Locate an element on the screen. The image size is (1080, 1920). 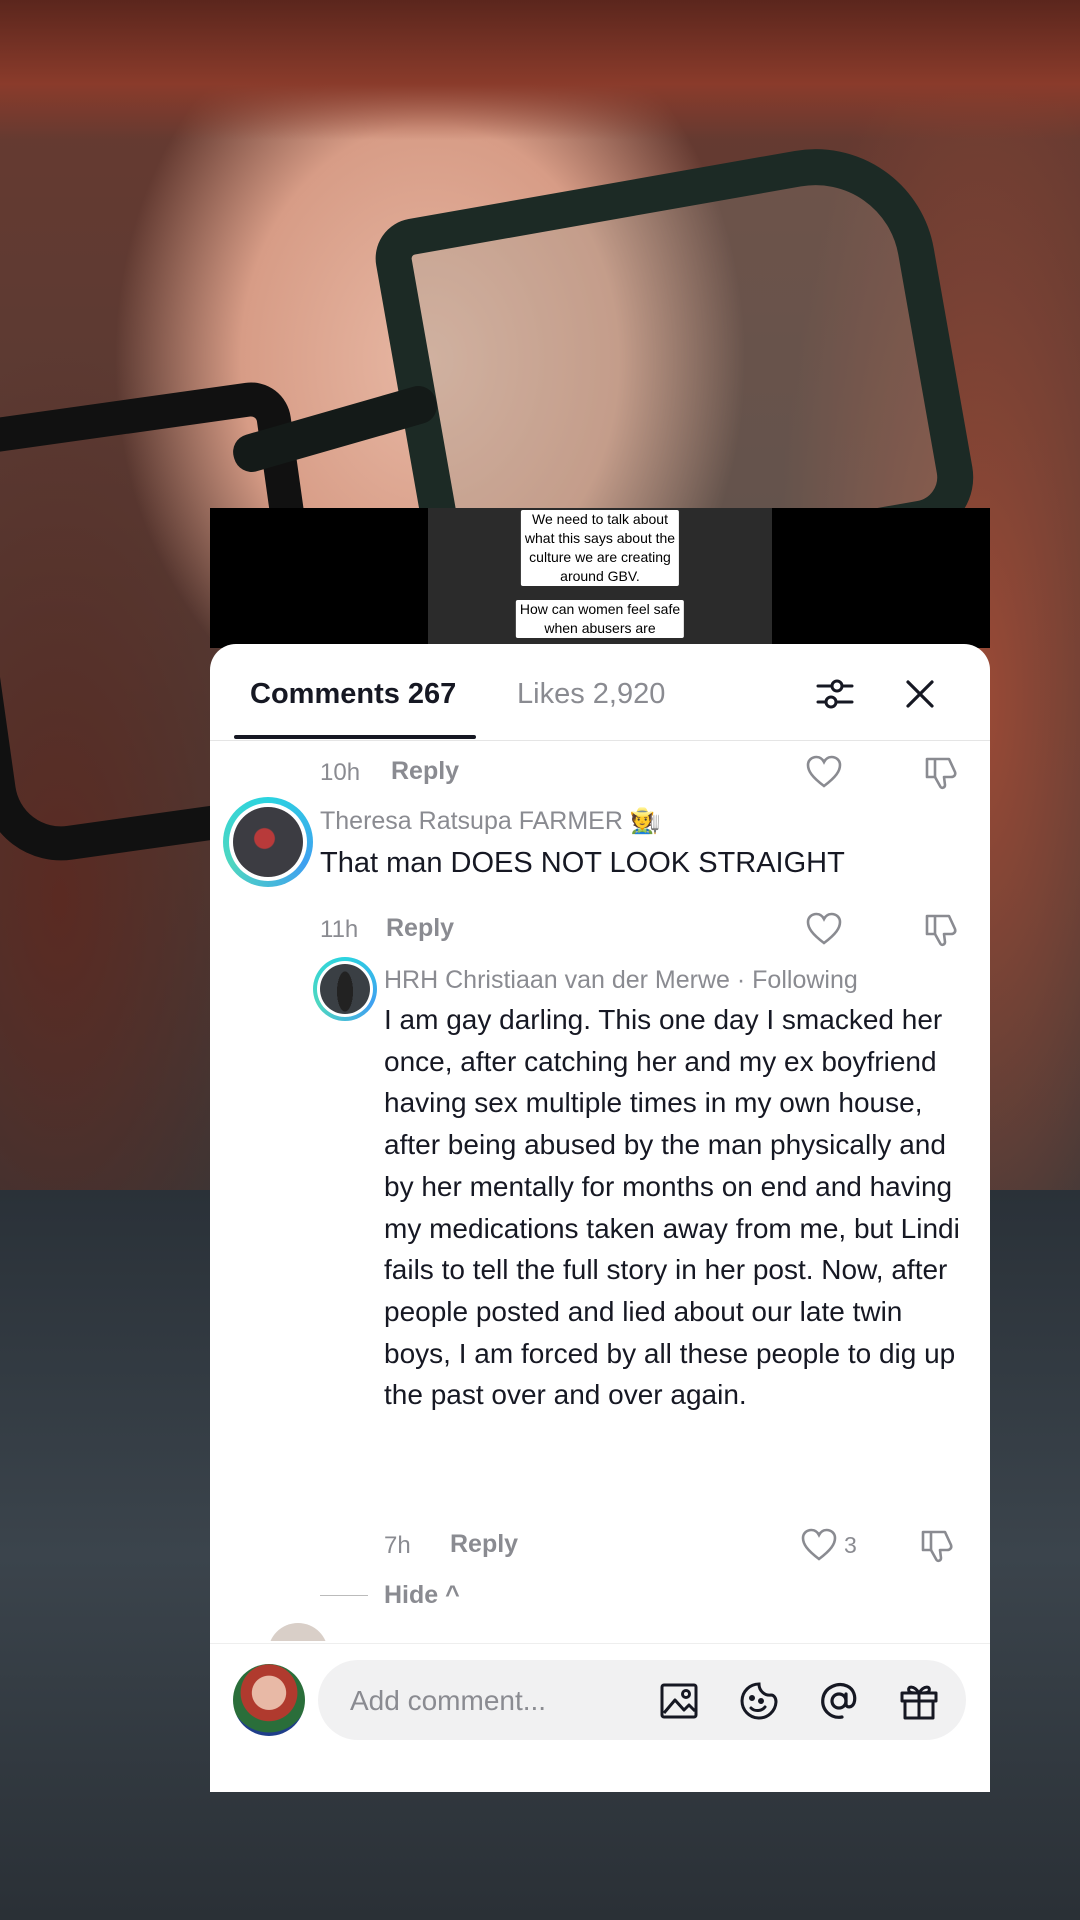
reply-username: HRH Christiaan van der Merwe · Following is located at coordinates (621, 980).